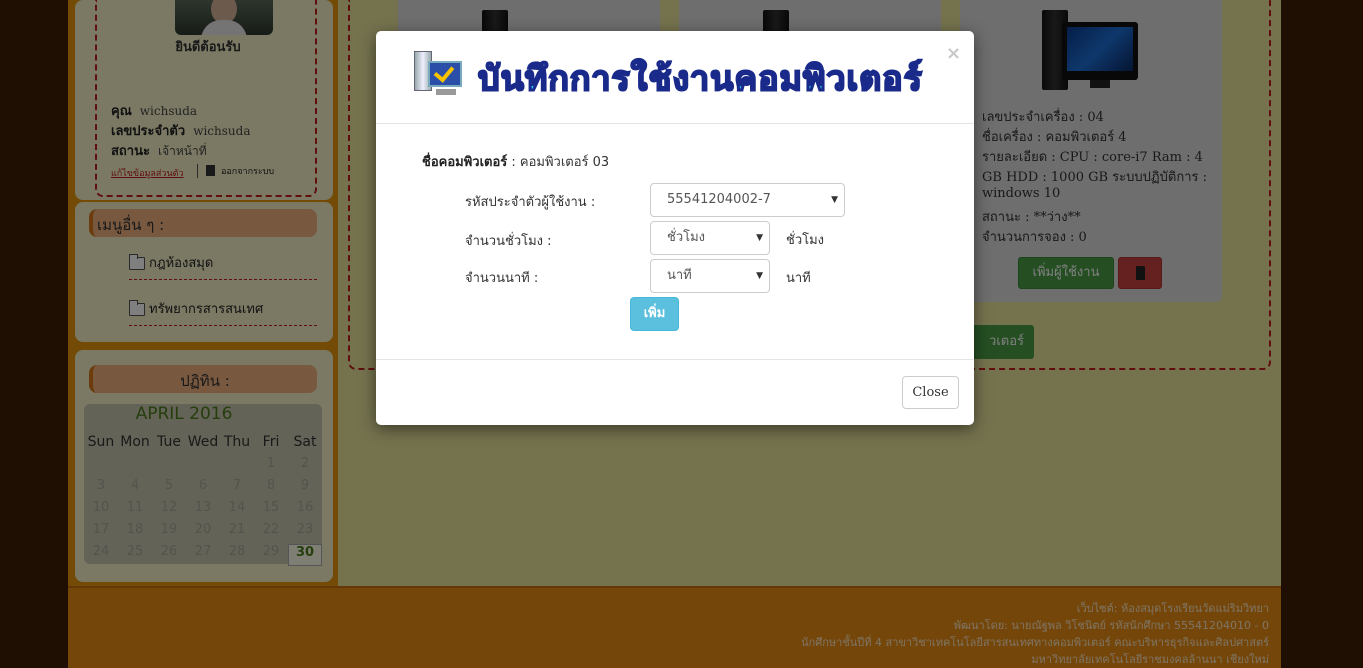  What do you see at coordinates (465, 162) in the screenshot?
I see `computer-name-label: ชื่อคอมพิวเตอร์` at bounding box center [465, 162].